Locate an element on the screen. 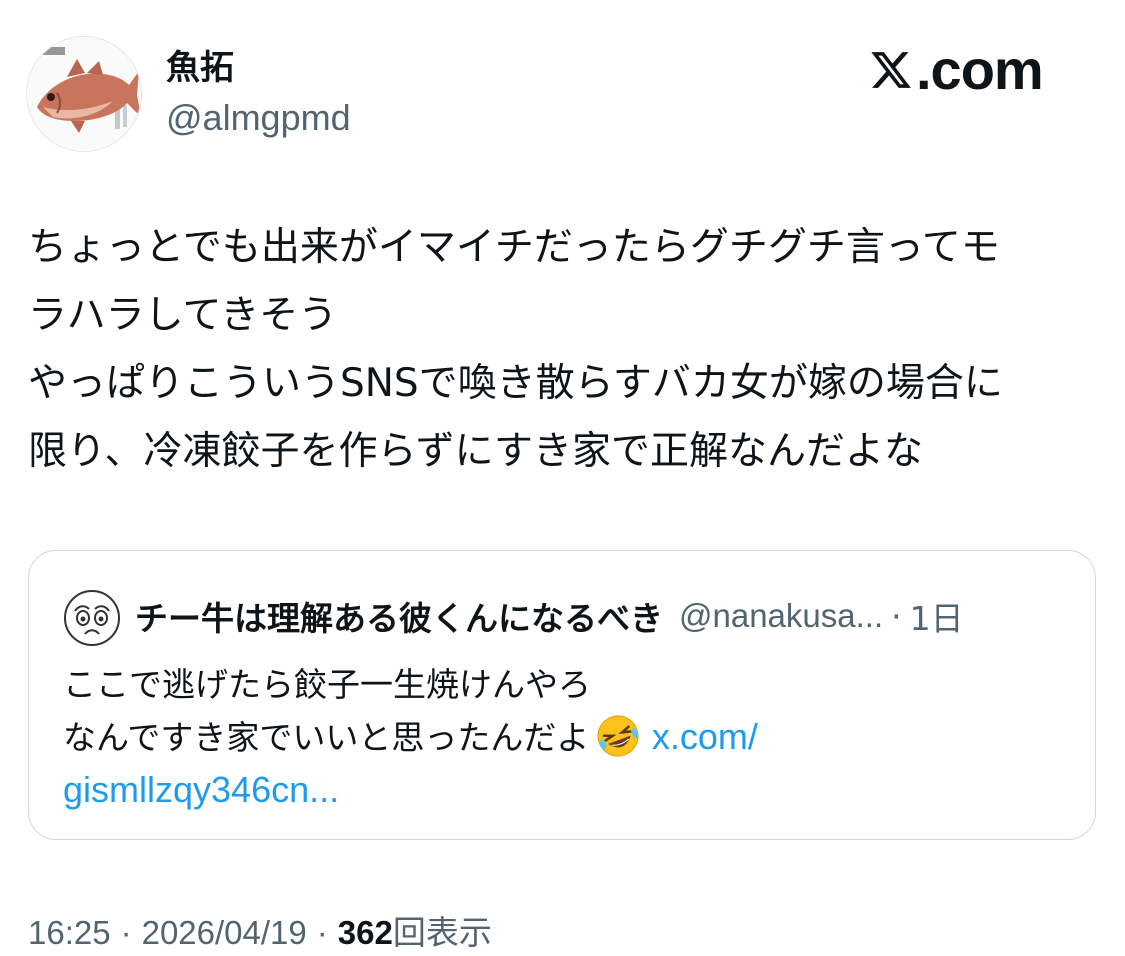  tweet-meta: 16:25 · 2026/04/19 · 362回表示 is located at coordinates (260, 933).